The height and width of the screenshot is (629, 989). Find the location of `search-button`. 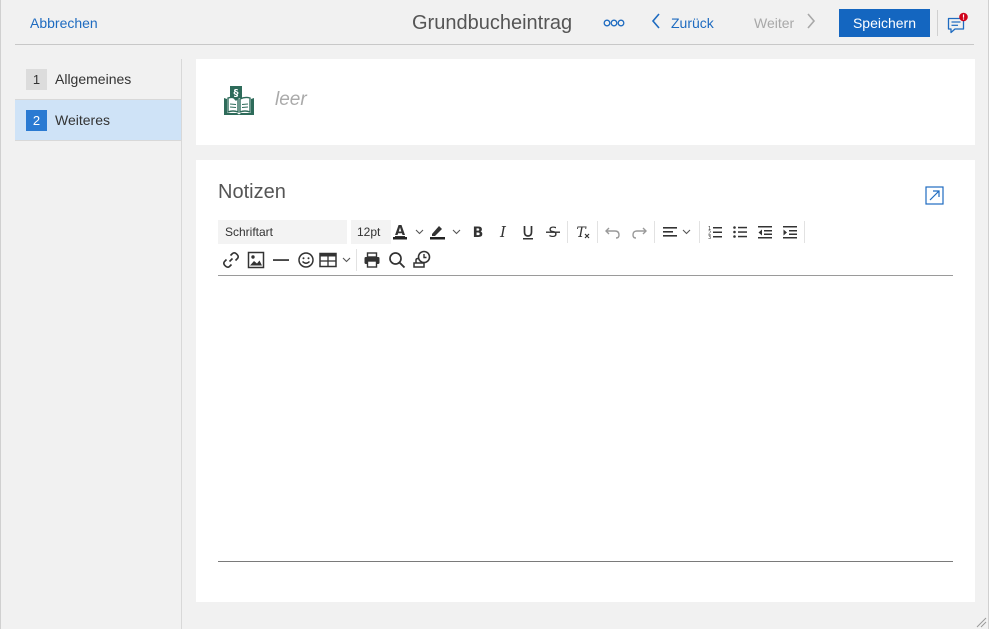

search-button is located at coordinates (396, 260).